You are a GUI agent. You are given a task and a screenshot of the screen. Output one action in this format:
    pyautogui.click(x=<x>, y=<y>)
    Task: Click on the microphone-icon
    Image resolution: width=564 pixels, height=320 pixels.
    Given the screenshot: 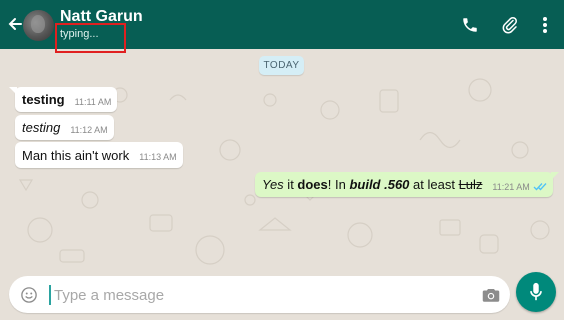 What is the action you would take?
    pyautogui.click(x=536, y=291)
    